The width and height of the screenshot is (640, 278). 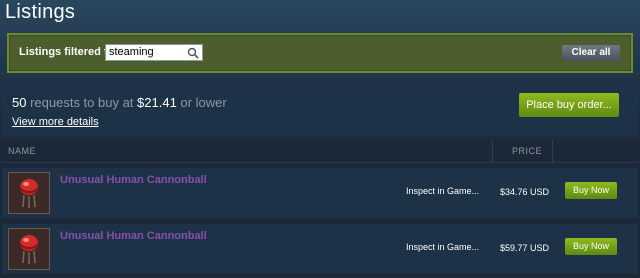 I want to click on filter-search-input: steaming, so click(x=154, y=52).